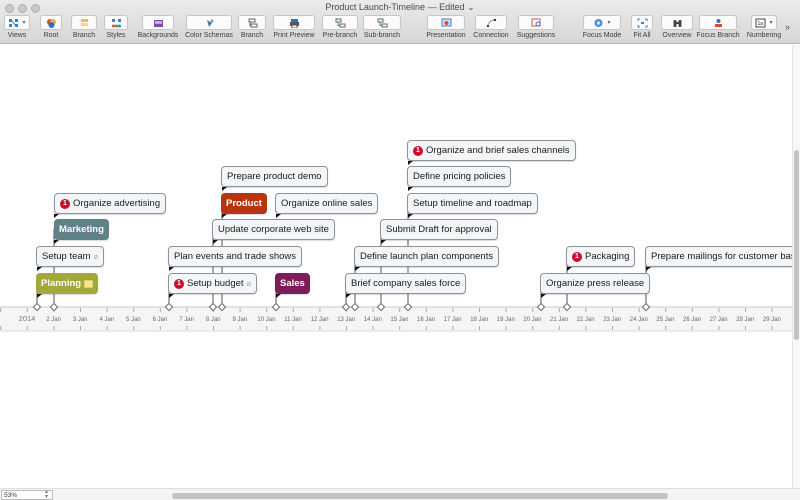 The image size is (800, 500). I want to click on main-topic-planning: Planning, so click(67, 283).